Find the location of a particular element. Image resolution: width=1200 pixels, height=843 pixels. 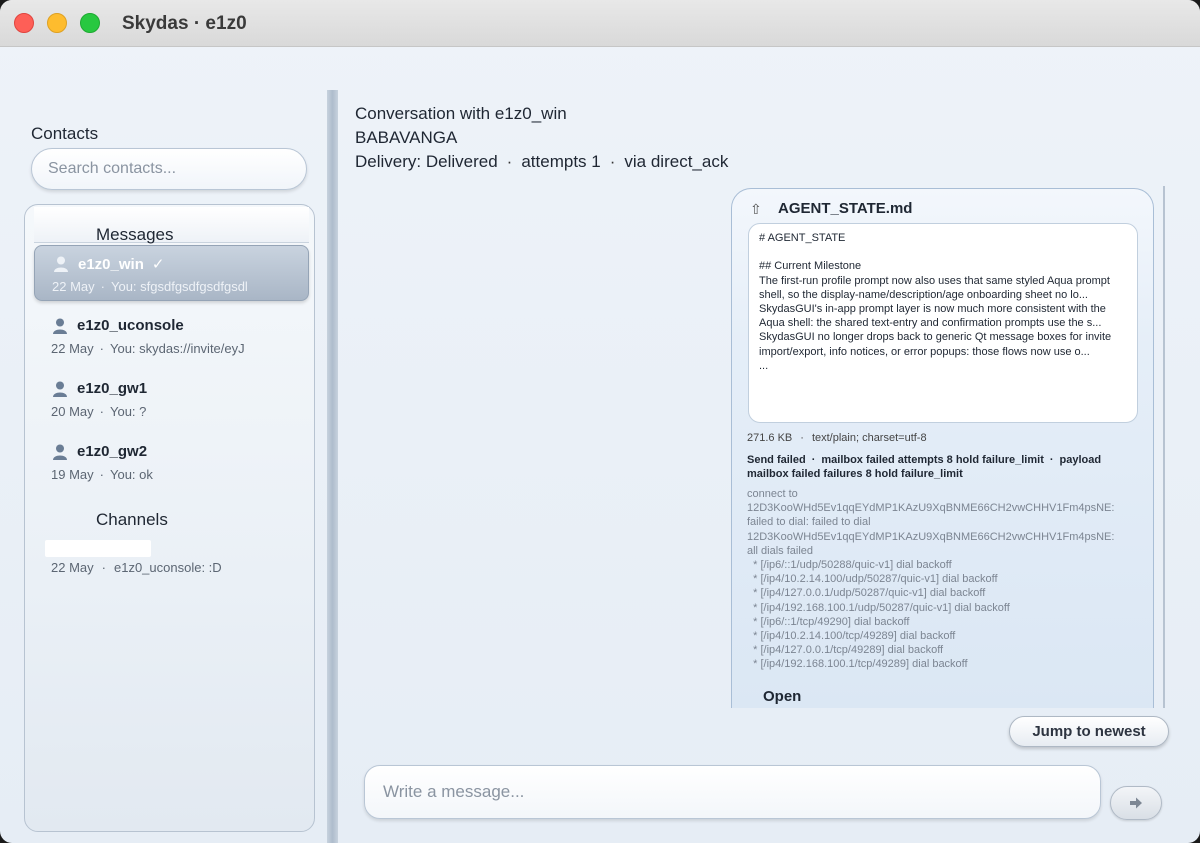

checkmark-icon: ✓ is located at coordinates (158, 264).